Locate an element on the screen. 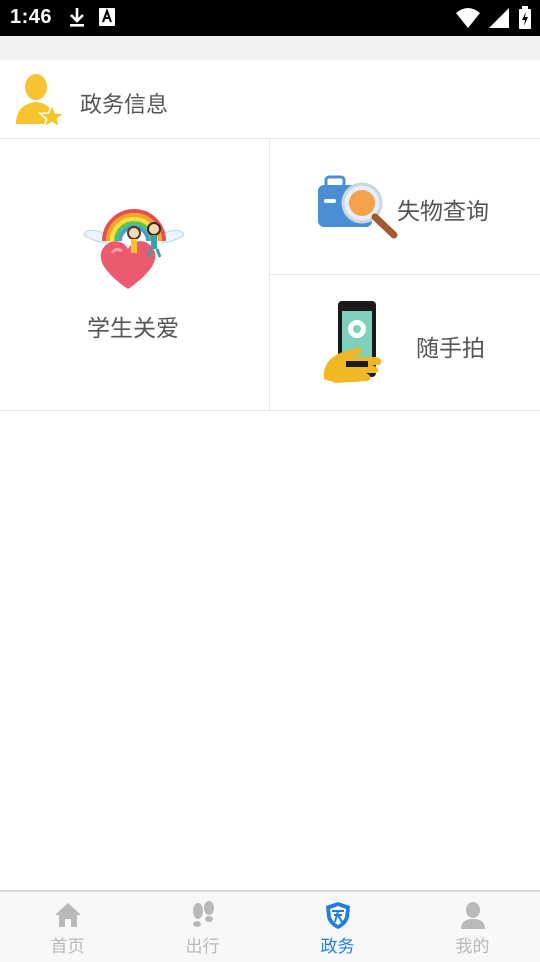 This screenshot has height=962, width=540. download-icon is located at coordinates (77, 17).